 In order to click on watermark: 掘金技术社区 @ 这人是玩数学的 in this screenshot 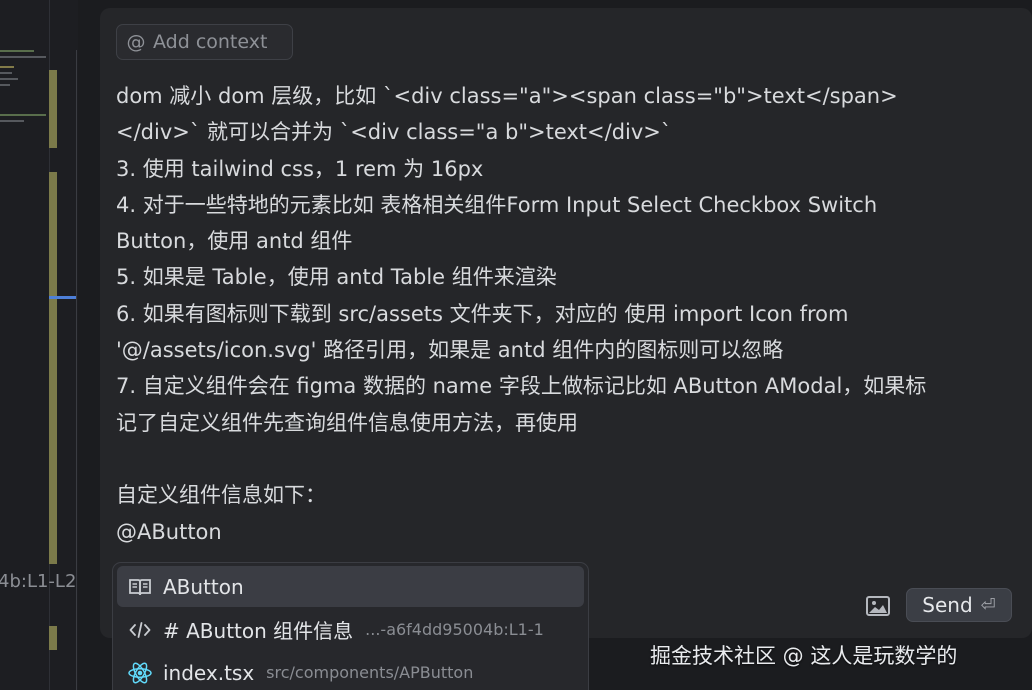, I will do `click(804, 656)`.